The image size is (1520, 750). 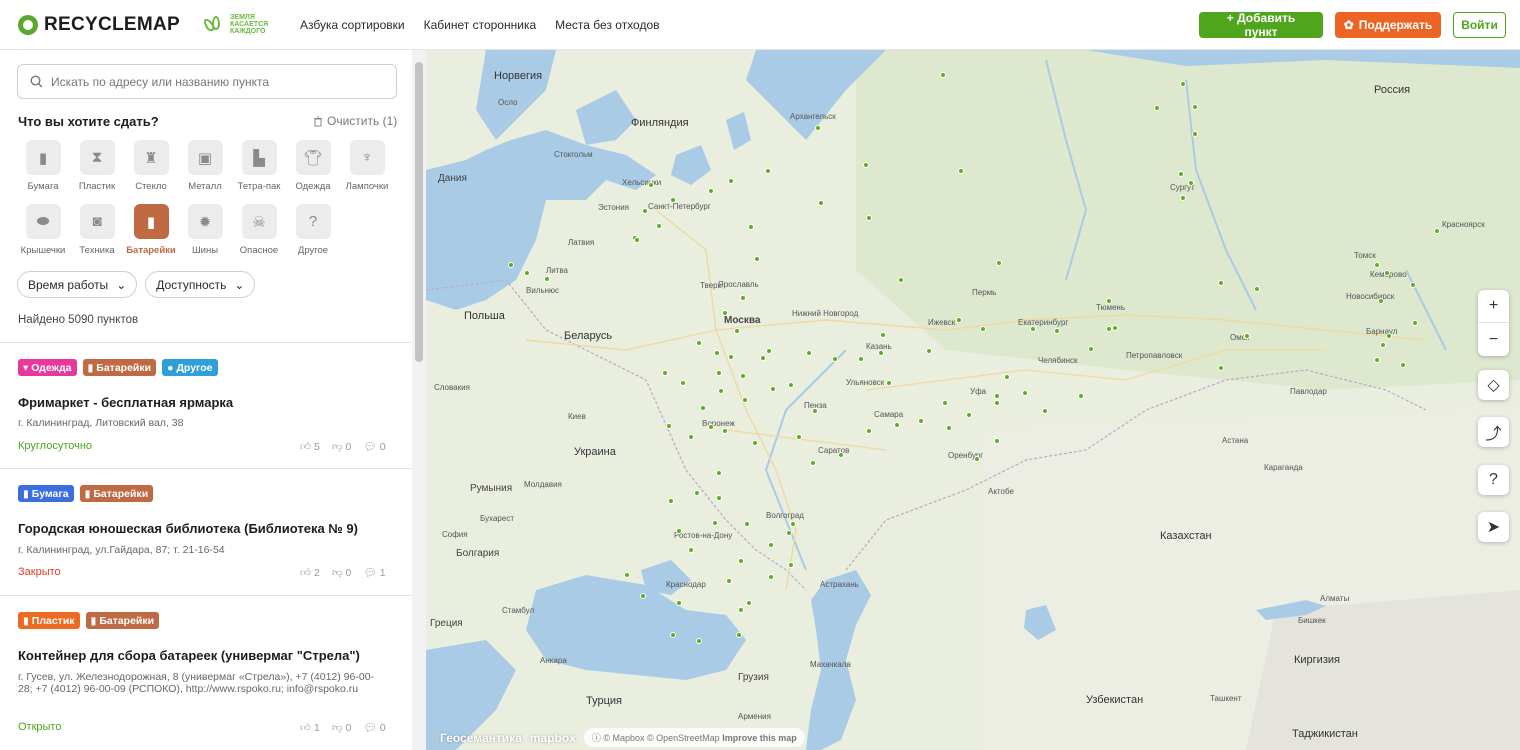 I want to click on zoom-out-button: −, so click(x=1493, y=339).